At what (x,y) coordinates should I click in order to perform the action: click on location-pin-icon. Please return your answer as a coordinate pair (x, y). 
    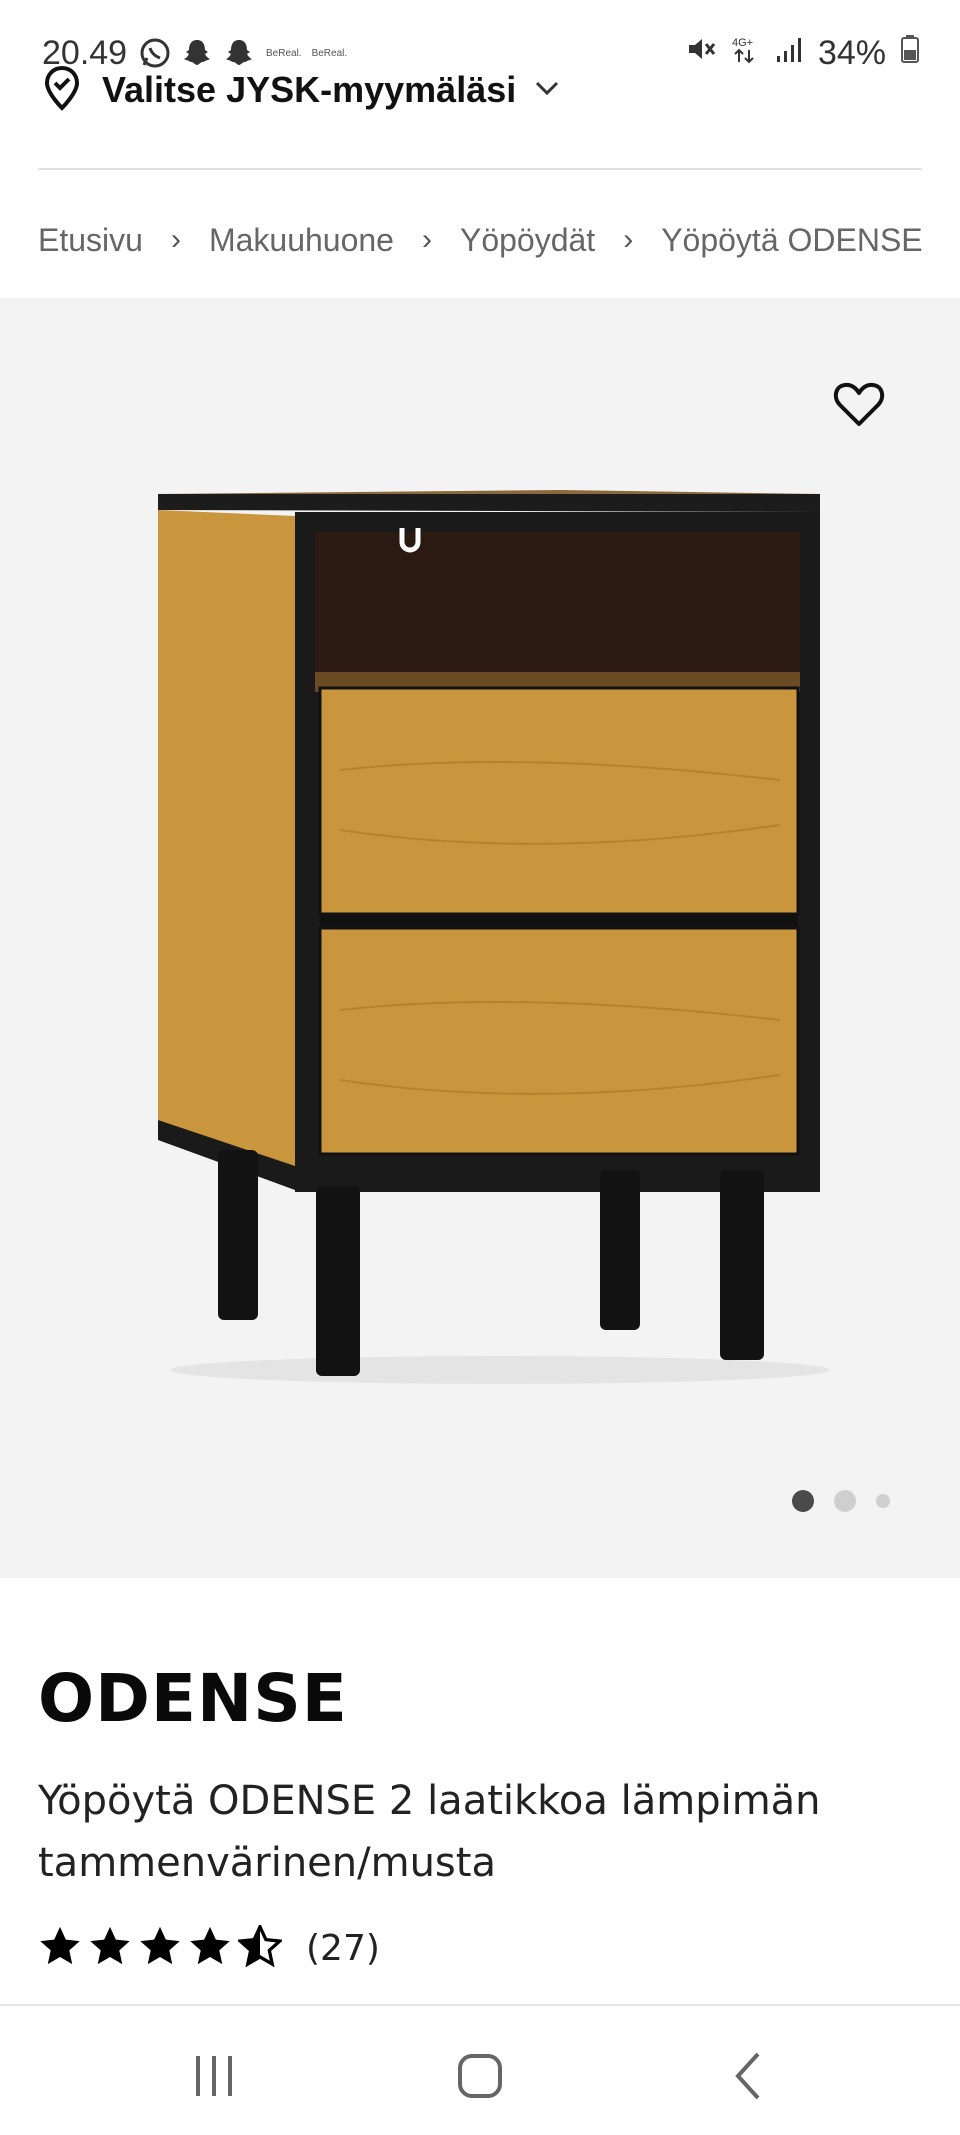
    Looking at the image, I should click on (62, 90).